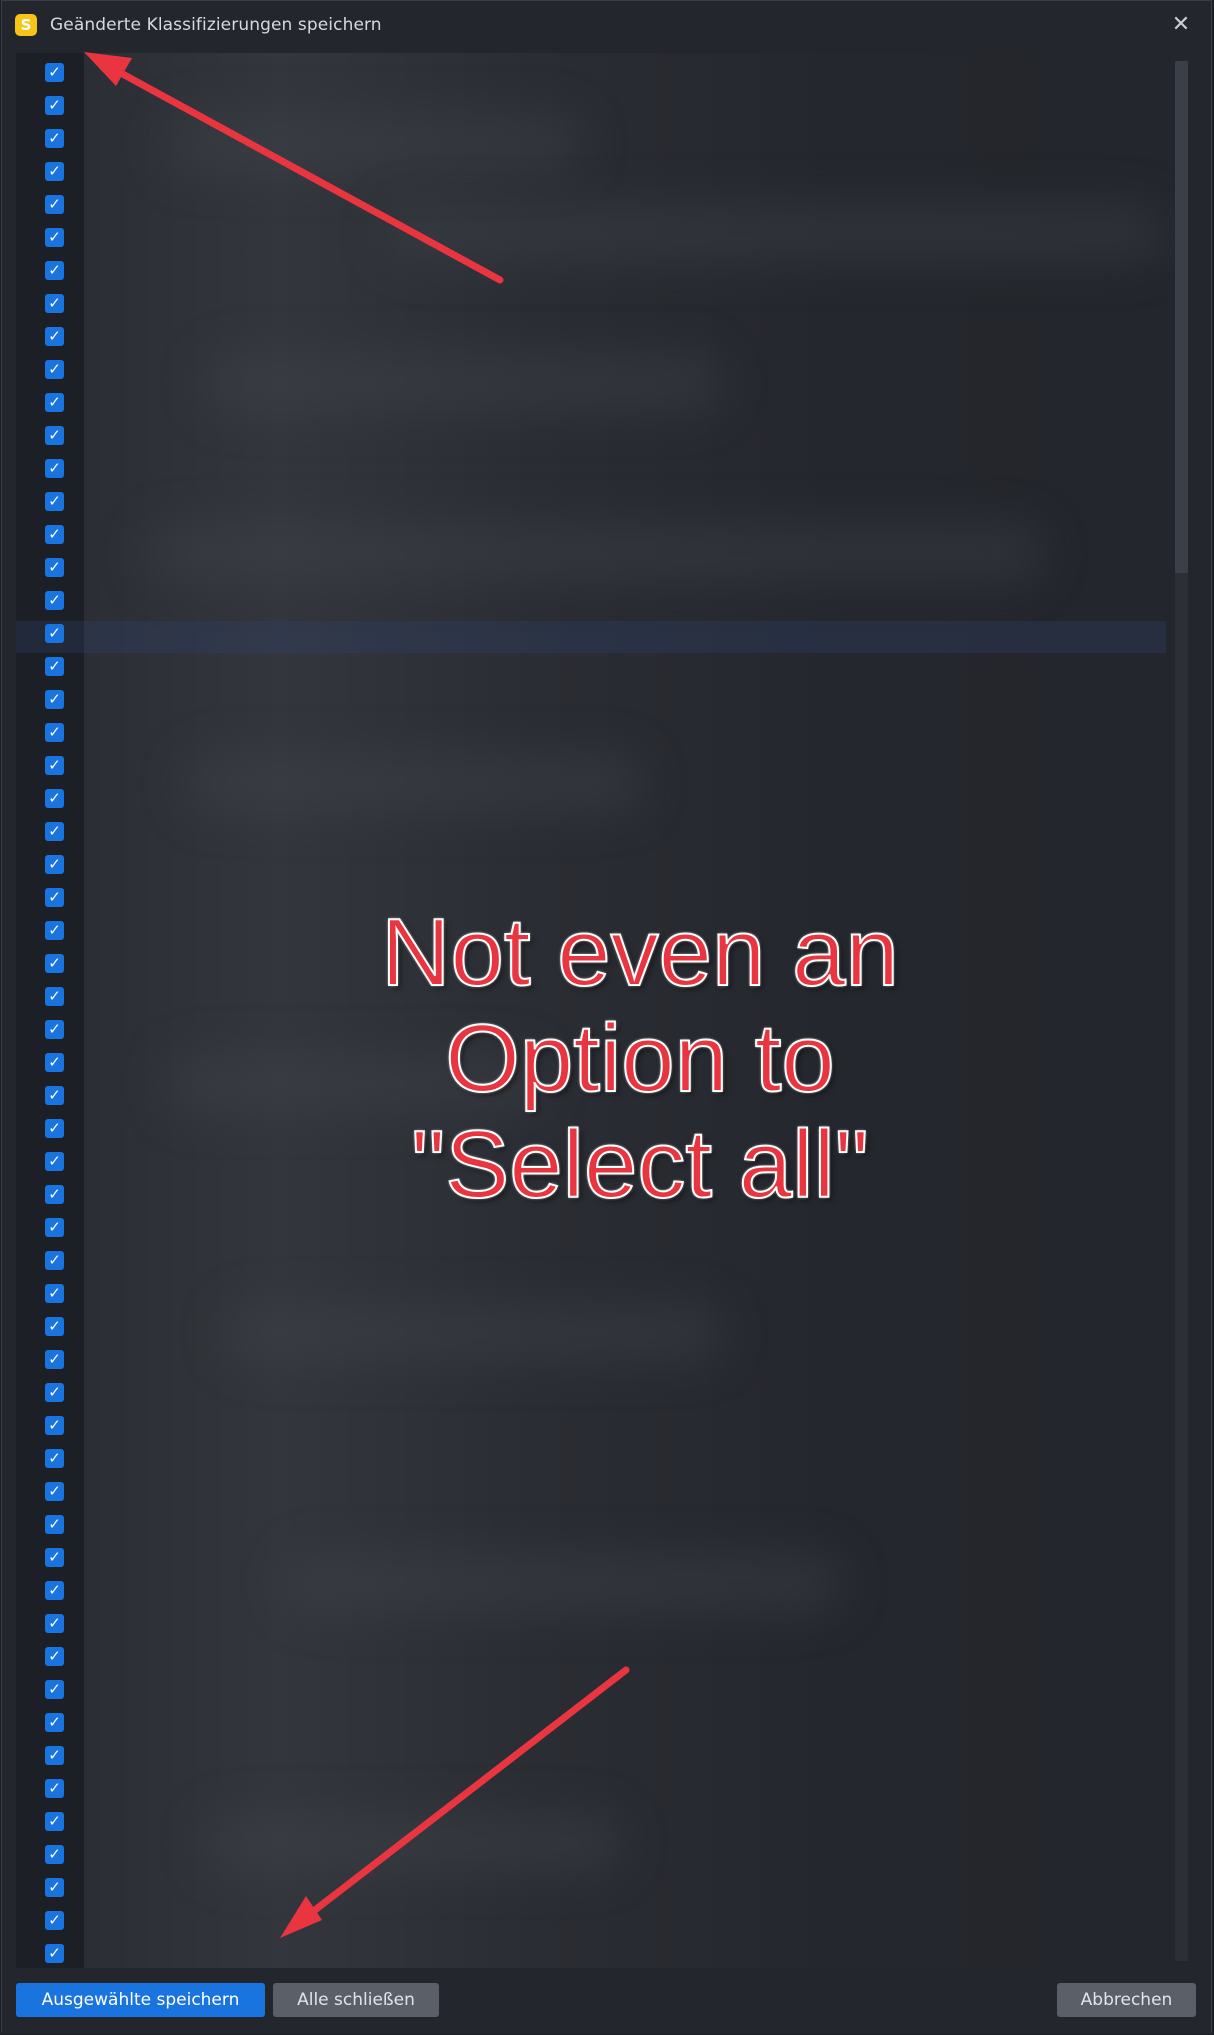 The height and width of the screenshot is (2035, 1214). Describe the element at coordinates (1181, 317) in the screenshot. I see `scrollbar-thumb` at that location.